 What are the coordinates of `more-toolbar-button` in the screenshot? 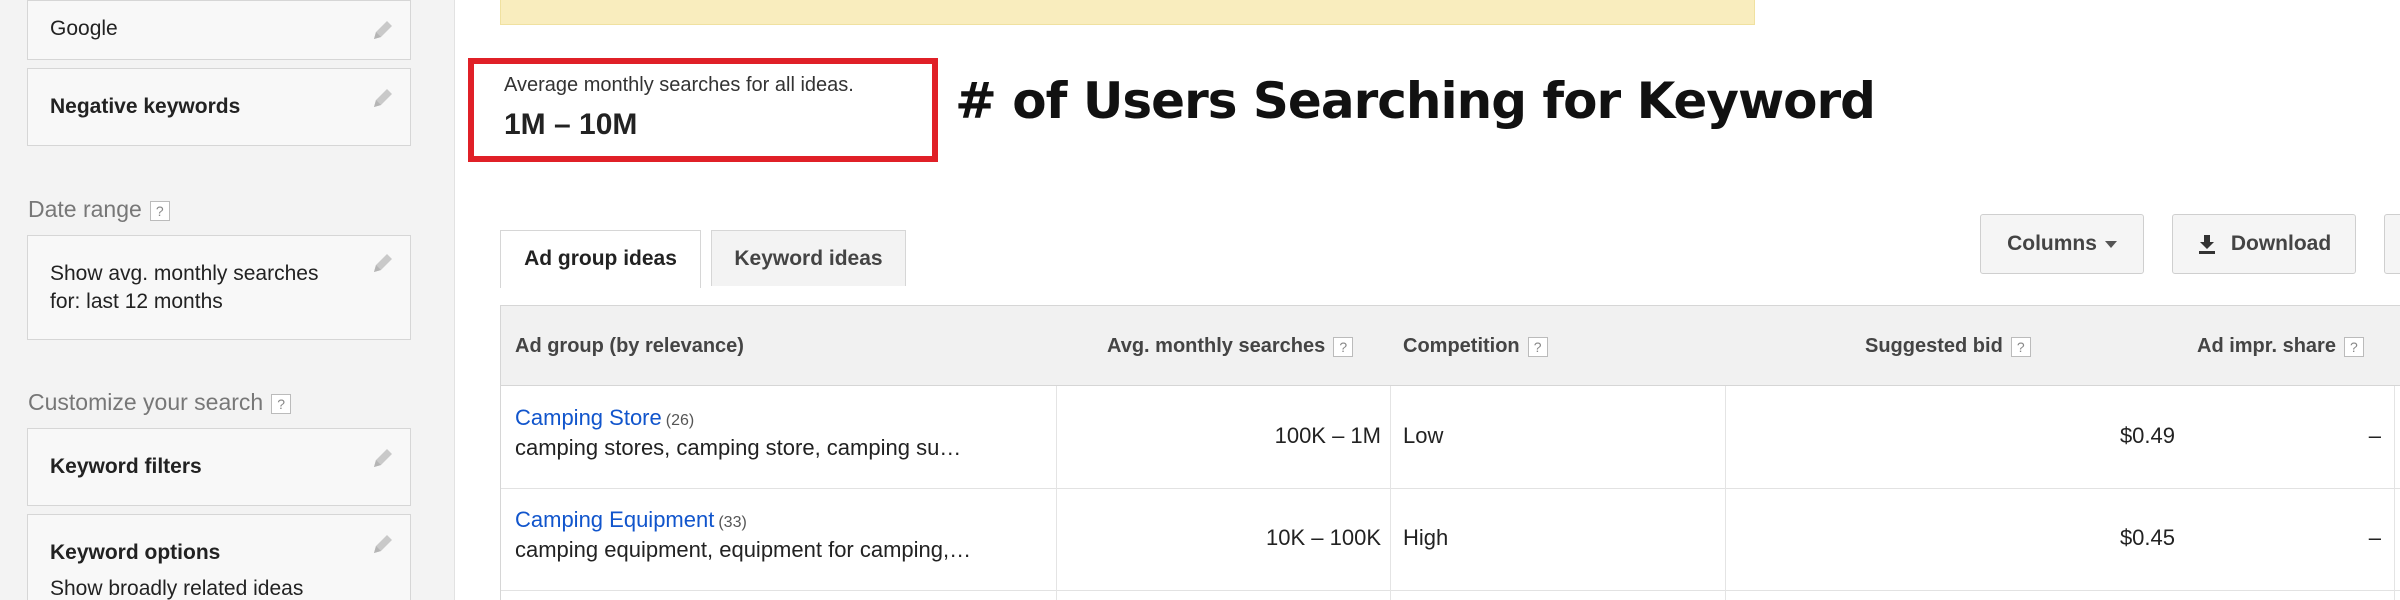 It's located at (2392, 244).